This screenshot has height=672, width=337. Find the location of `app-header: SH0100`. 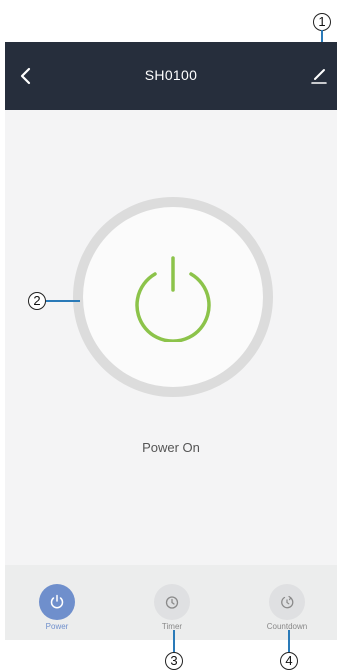

app-header: SH0100 is located at coordinates (171, 76).